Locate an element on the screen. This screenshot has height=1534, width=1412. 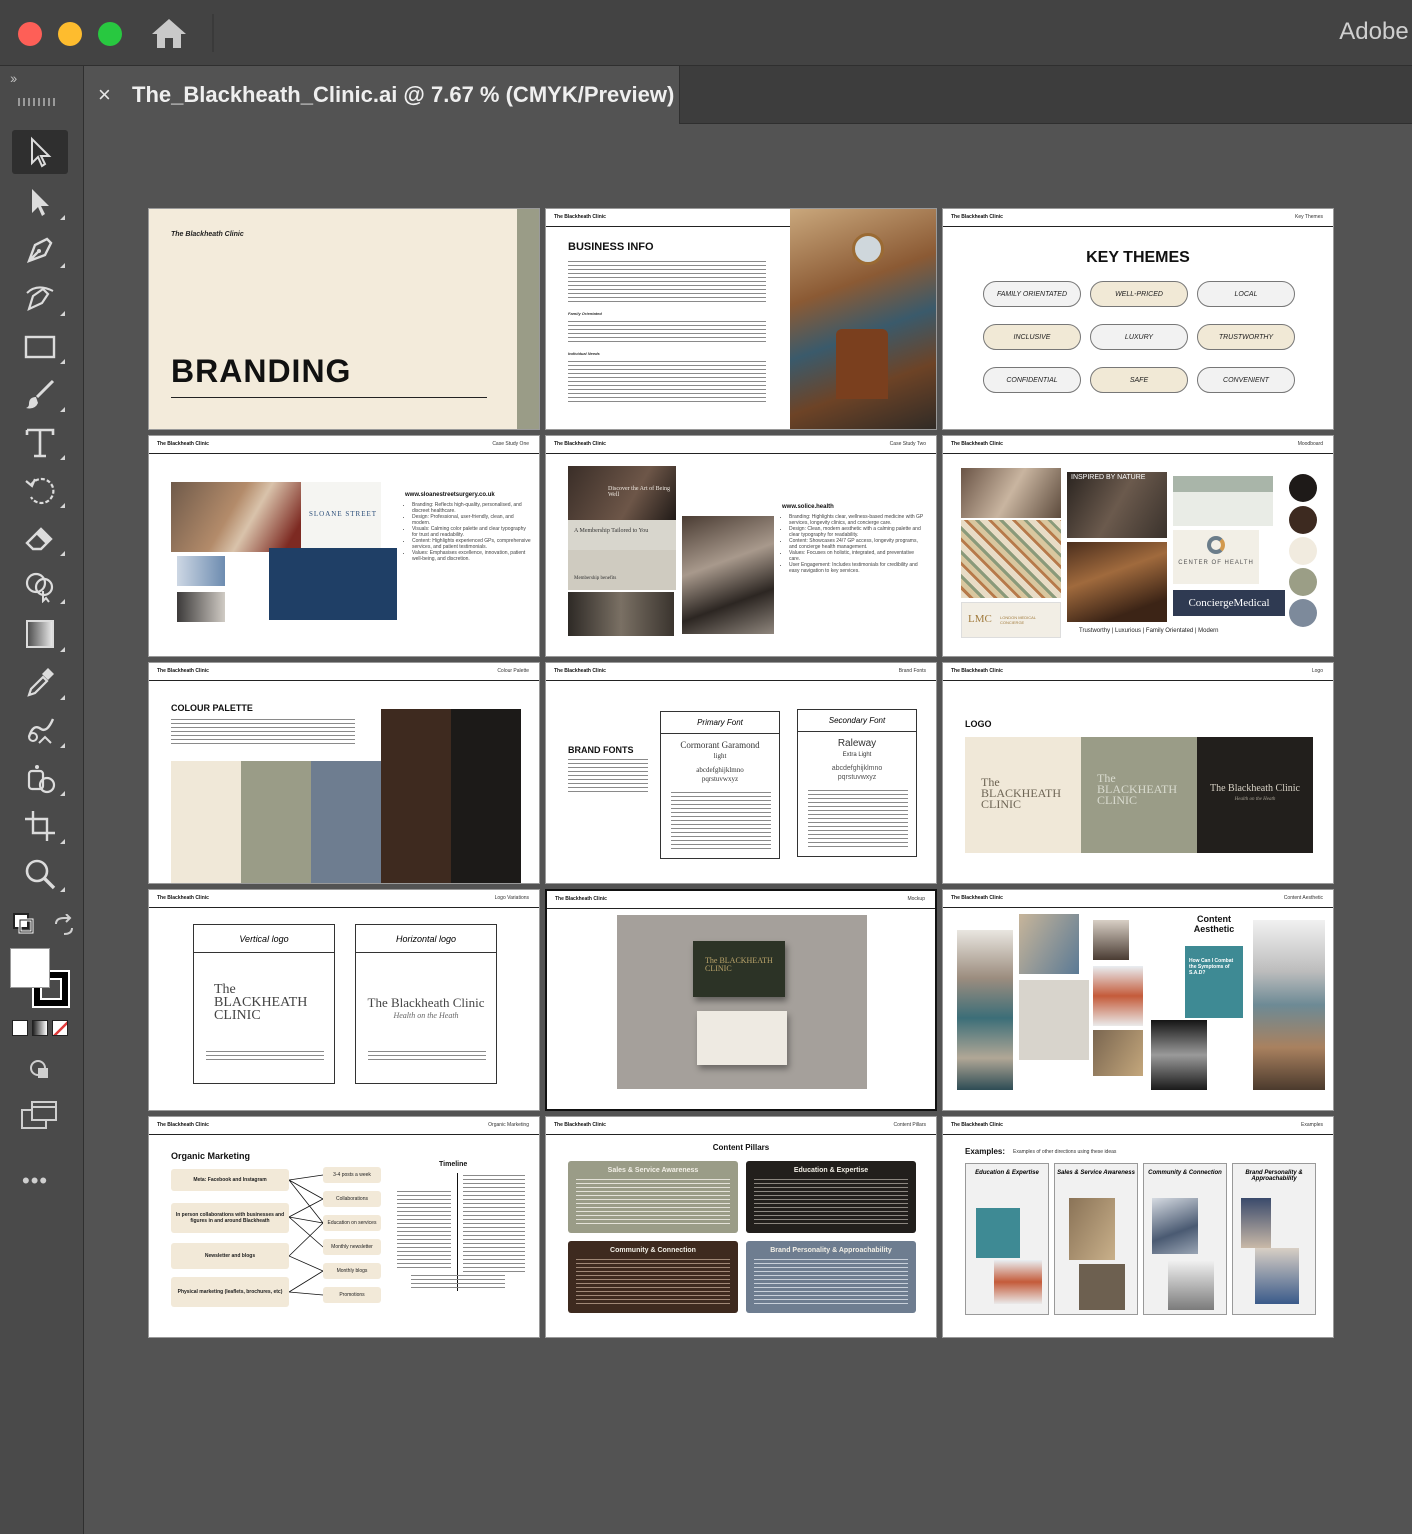
gradient-button is located at coordinates (40, 1028).